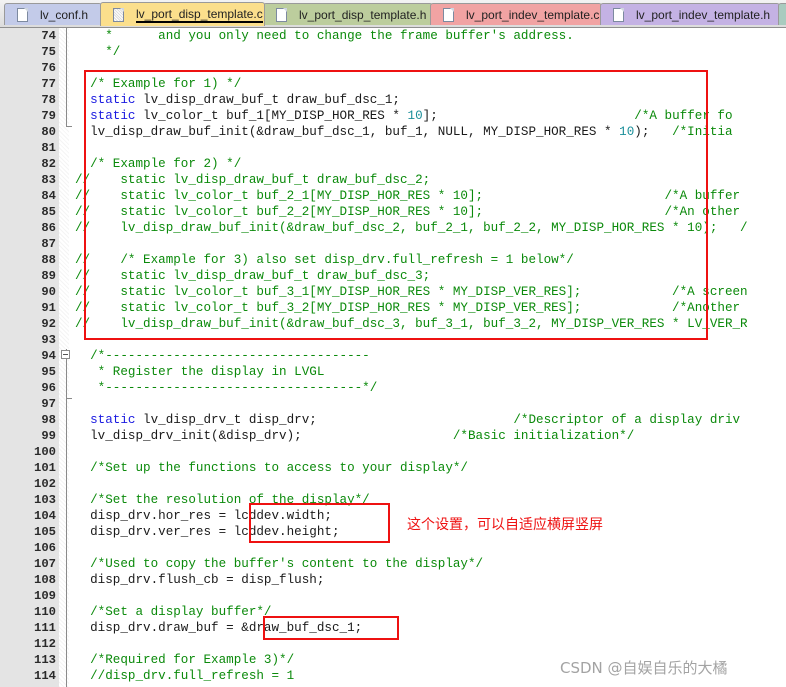 The height and width of the screenshot is (687, 786). I want to click on code-line: 97, so click(393, 404).